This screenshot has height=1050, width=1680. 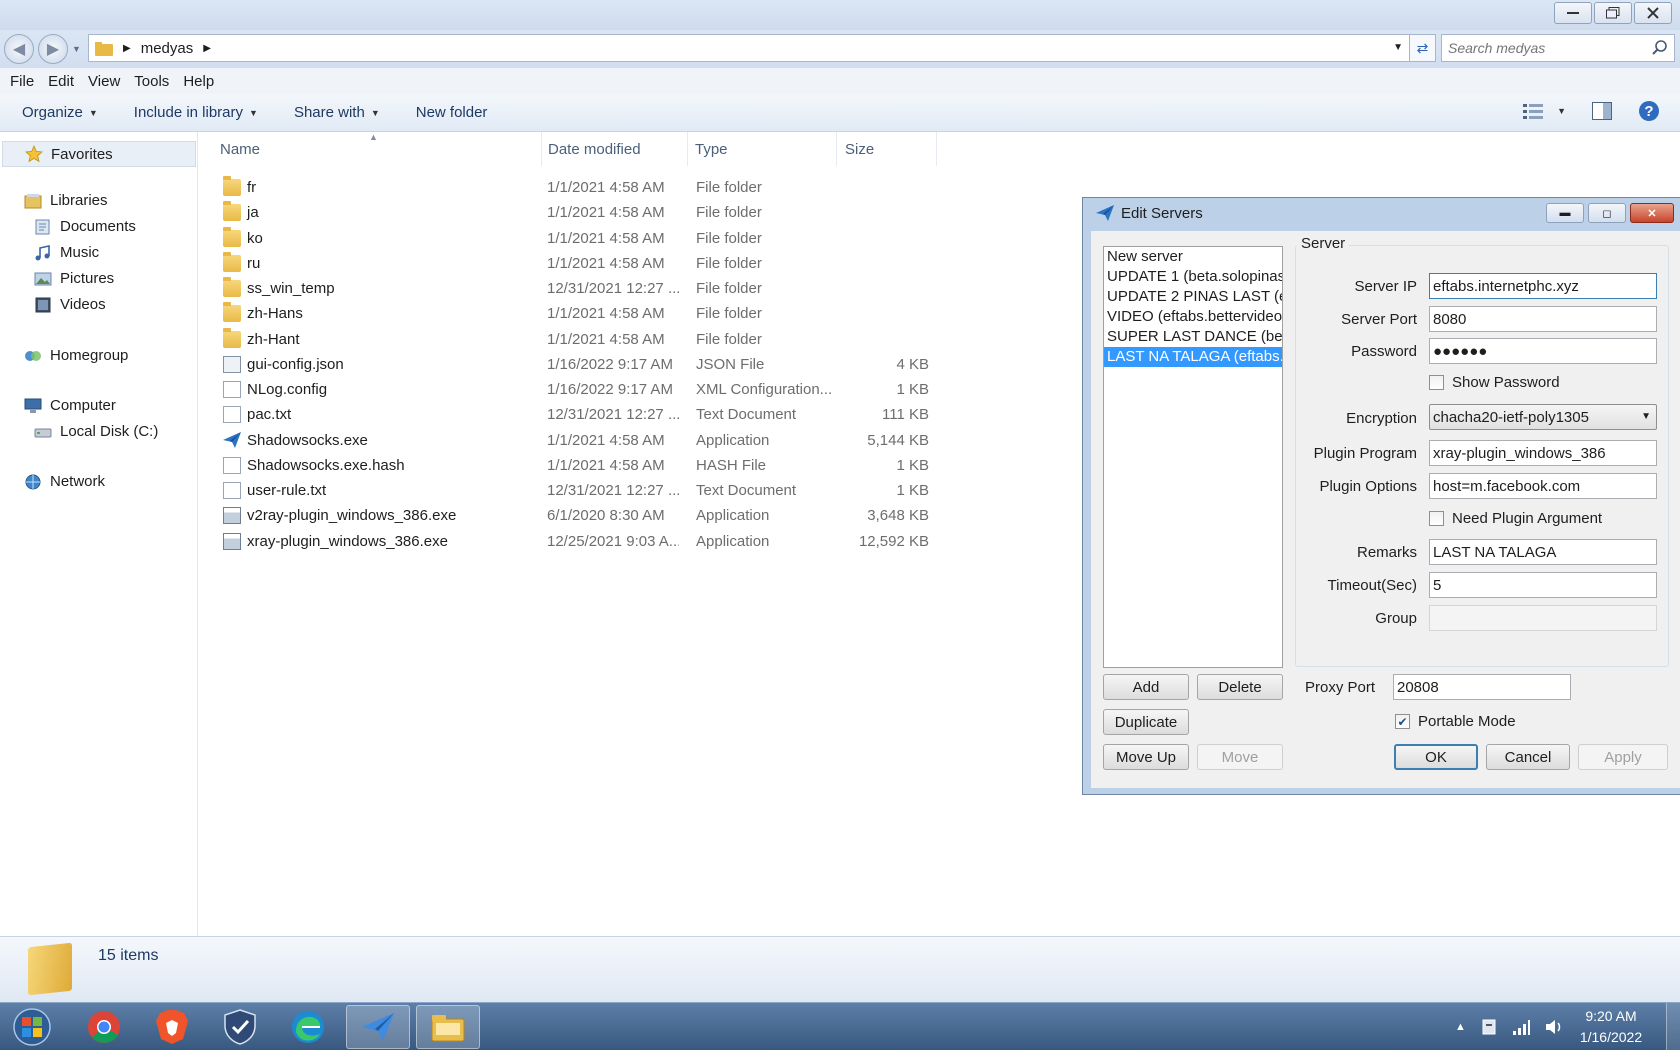 What do you see at coordinates (1193, 317) in the screenshot?
I see `server-list-item: VIDEO (eftabs.bettervideo` at bounding box center [1193, 317].